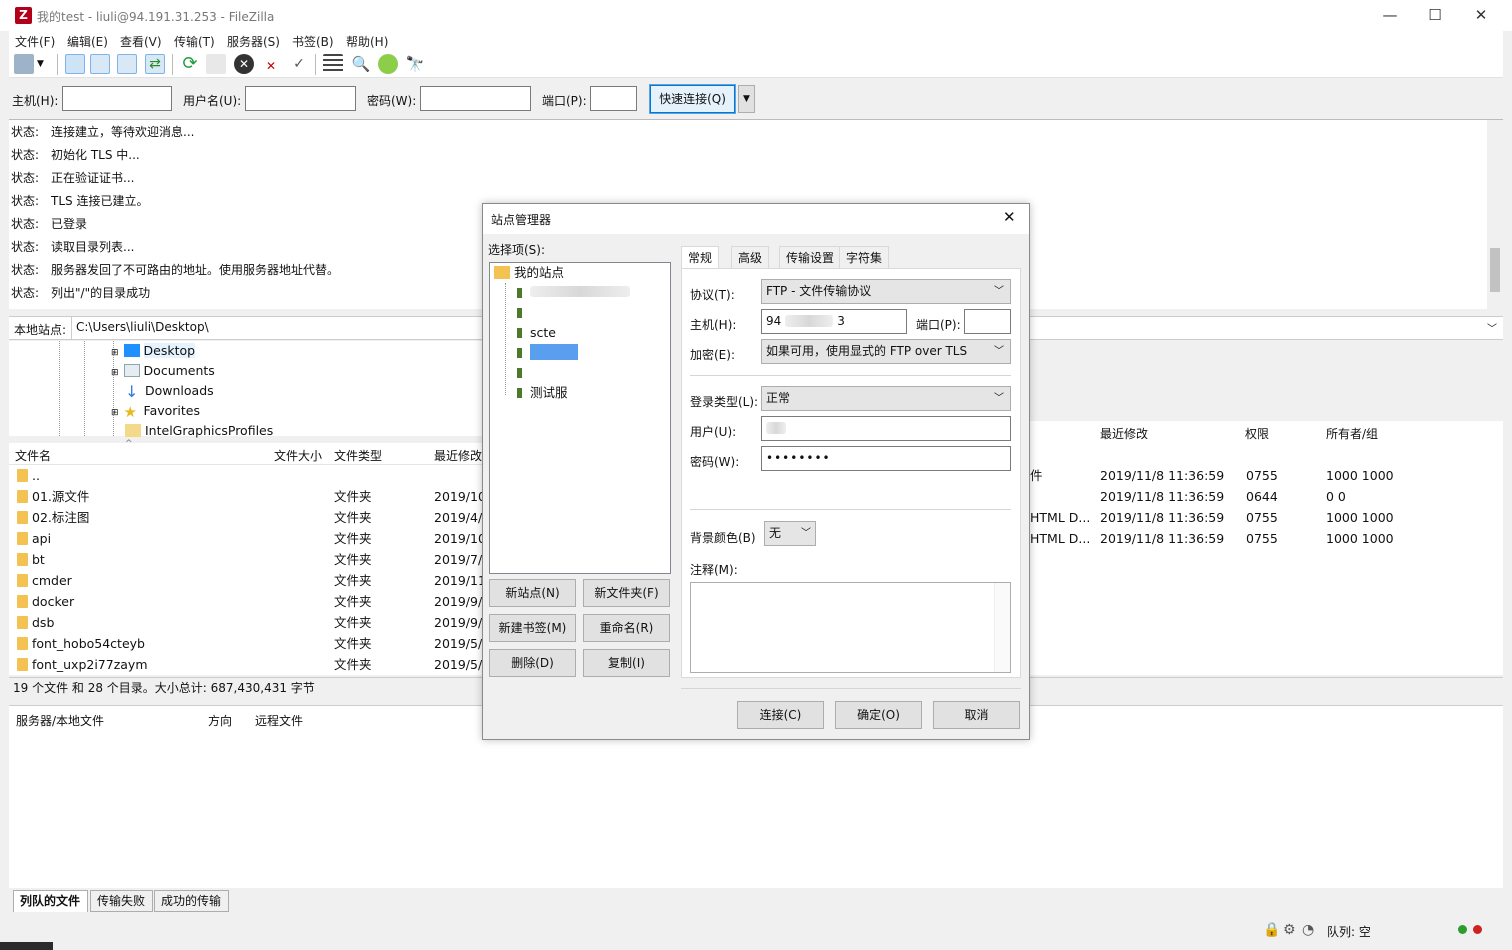 The height and width of the screenshot is (950, 1512). Describe the element at coordinates (532, 628) in the screenshot. I see `new-bookmark-button: 新建书签(M)` at that location.